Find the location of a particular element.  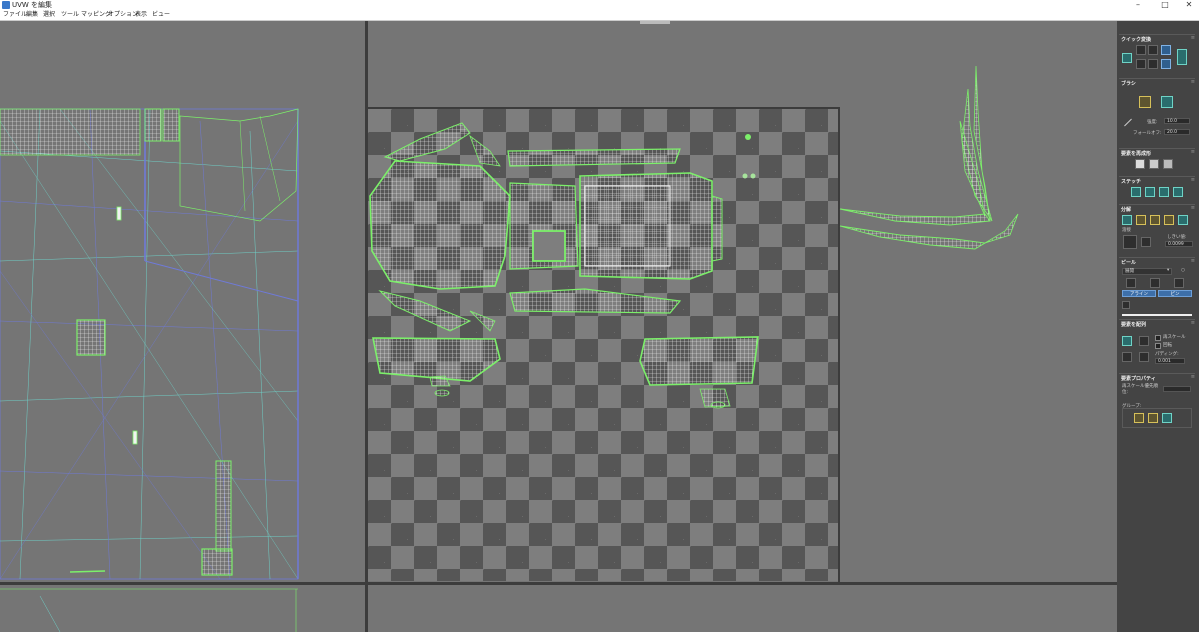

pack-together-icon is located at coordinates (1127, 357).